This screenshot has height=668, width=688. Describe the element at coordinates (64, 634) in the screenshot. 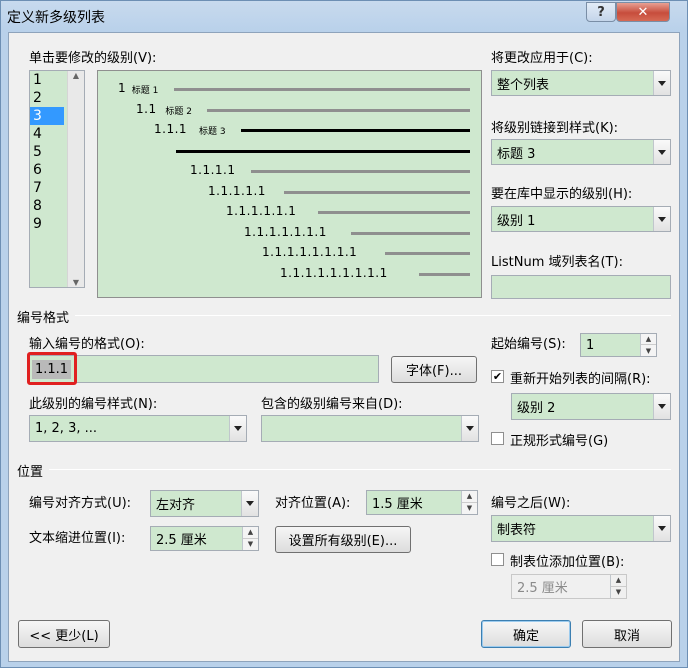

I see `less-button: << 更少(L)` at that location.